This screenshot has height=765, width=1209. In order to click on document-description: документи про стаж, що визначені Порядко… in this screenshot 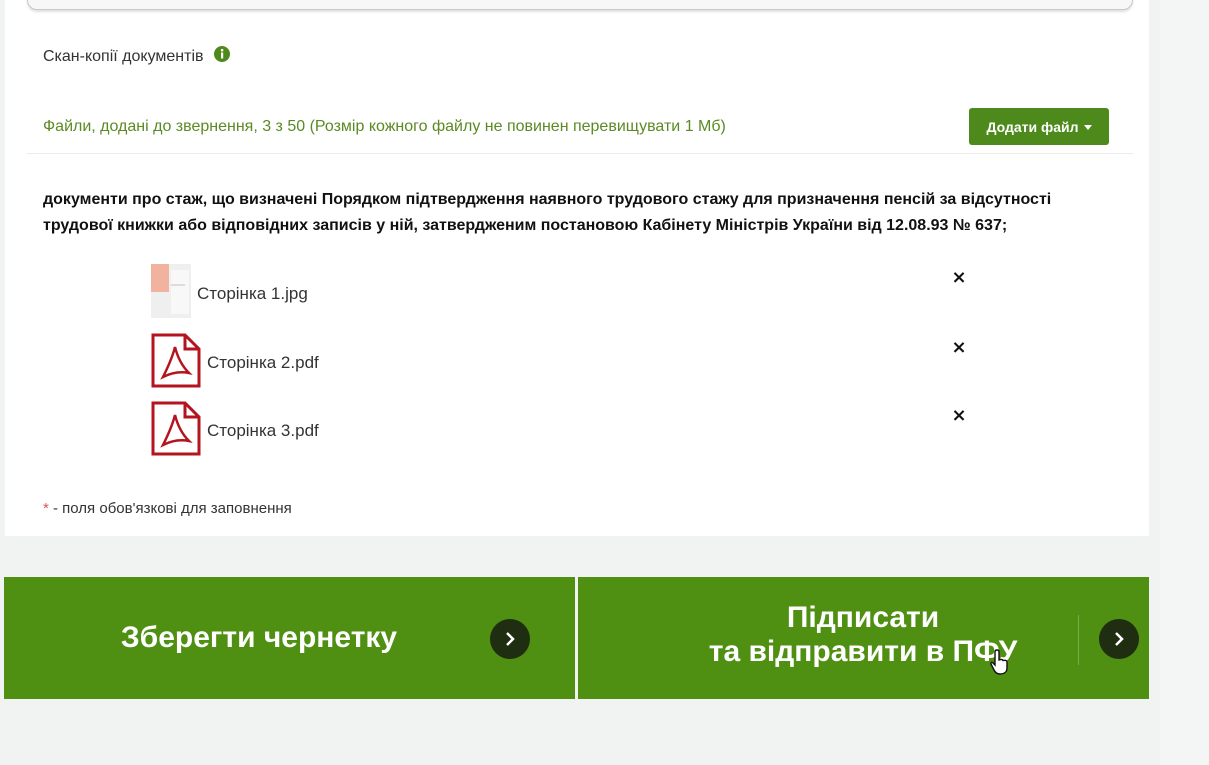, I will do `click(547, 212)`.